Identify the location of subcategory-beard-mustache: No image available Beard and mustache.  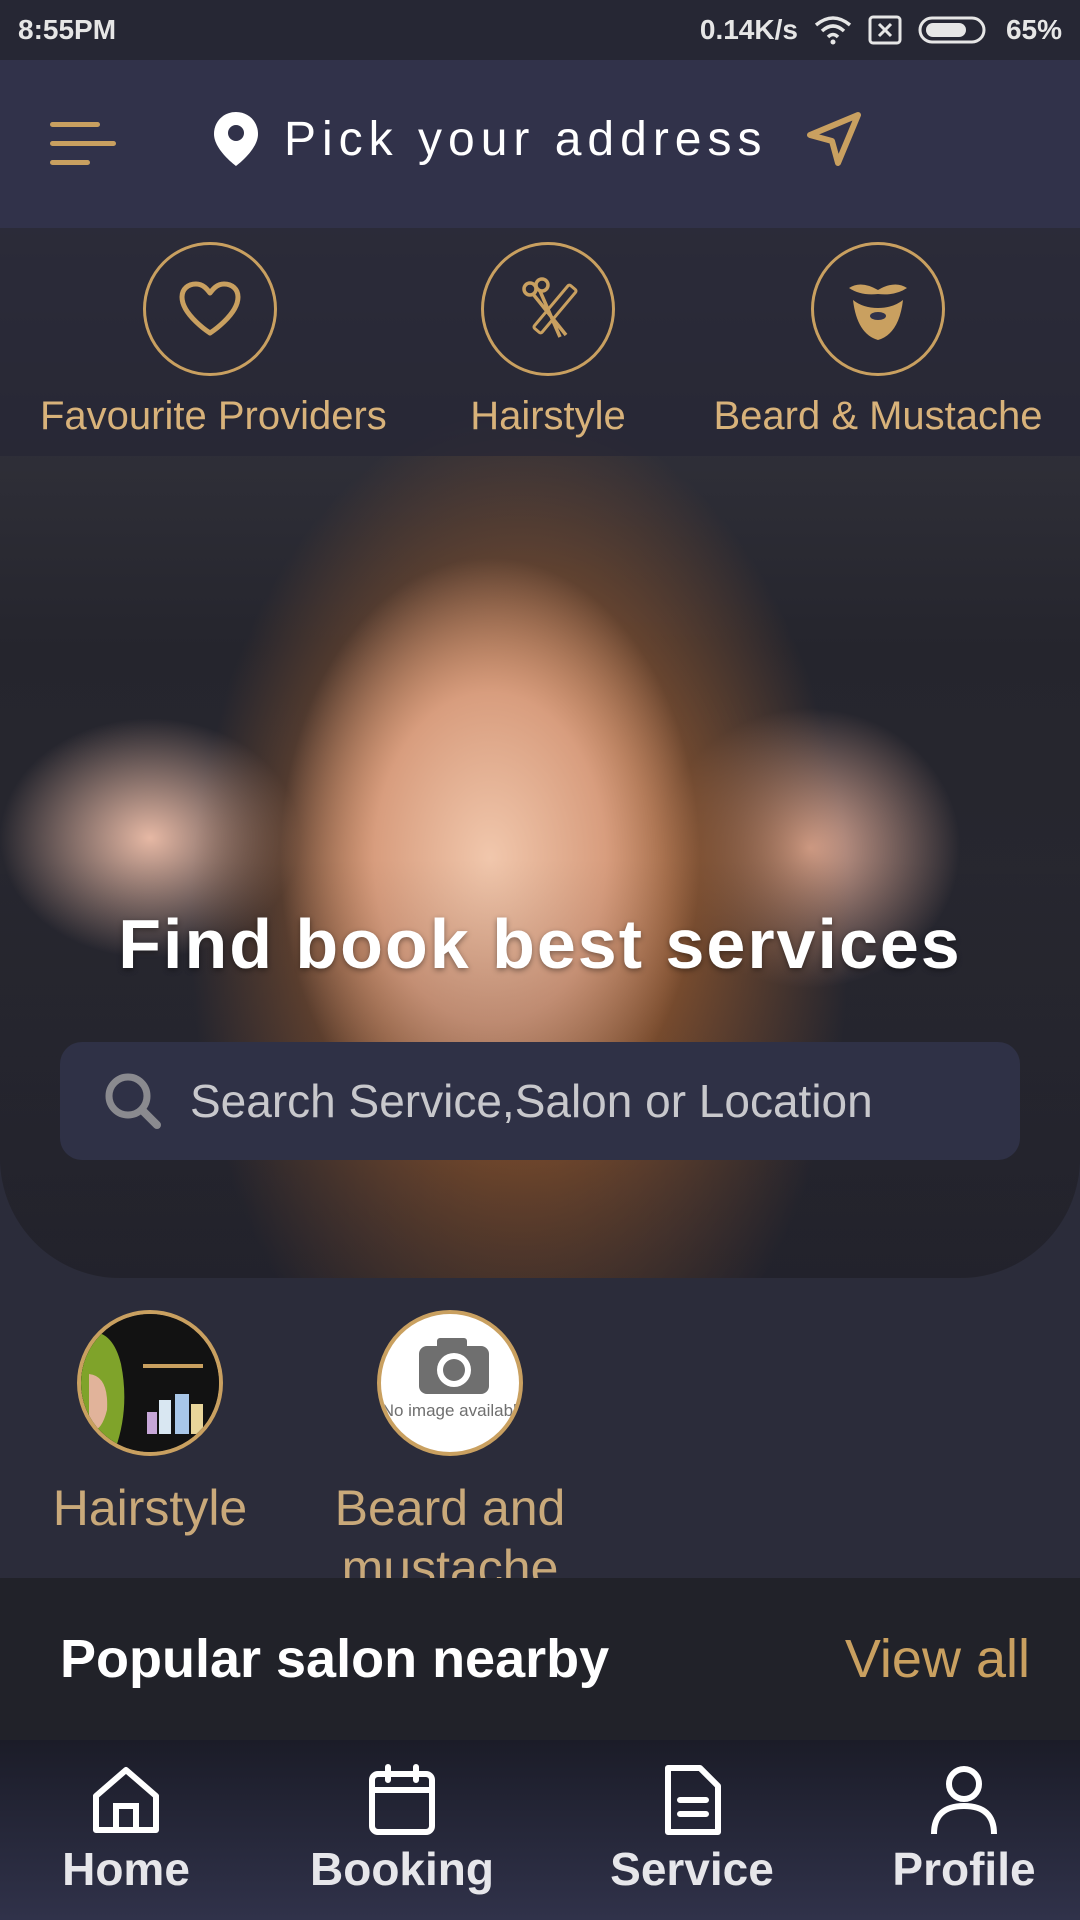
(450, 1444).